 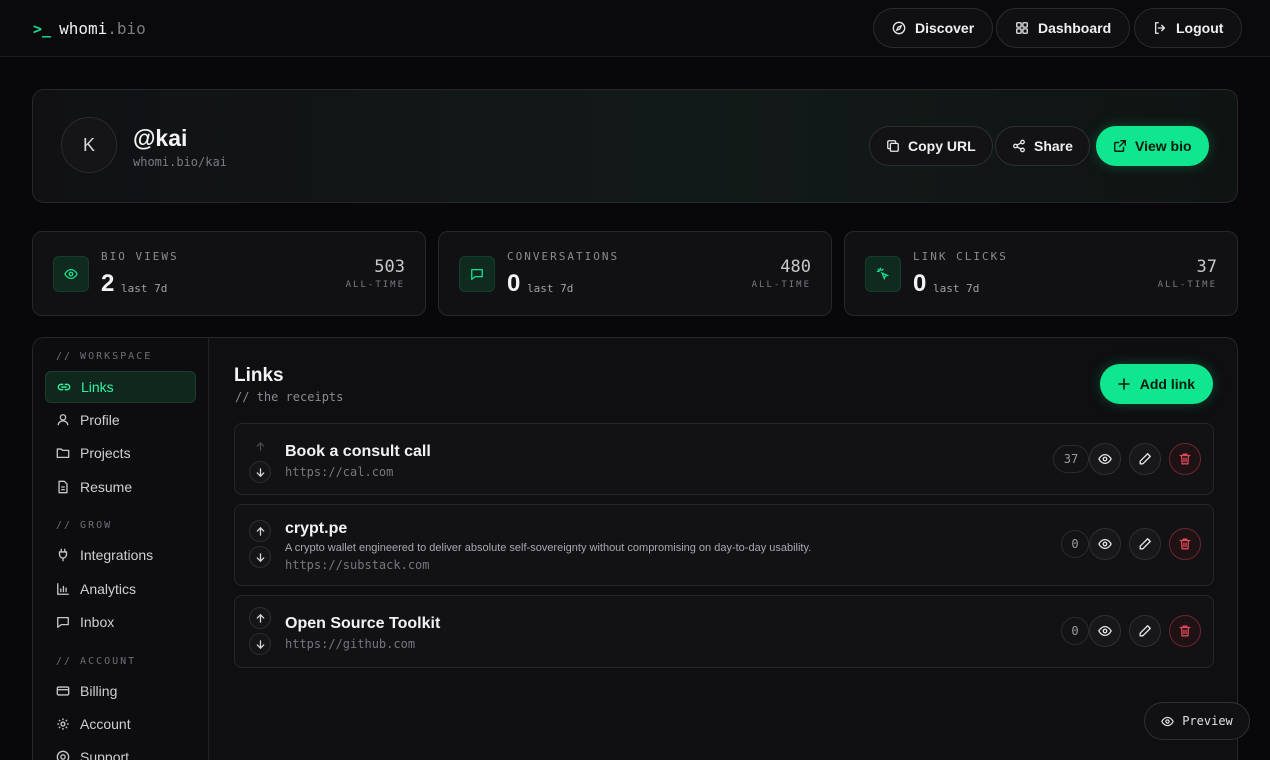 I want to click on link-title: crypt.pe, so click(x=316, y=529).